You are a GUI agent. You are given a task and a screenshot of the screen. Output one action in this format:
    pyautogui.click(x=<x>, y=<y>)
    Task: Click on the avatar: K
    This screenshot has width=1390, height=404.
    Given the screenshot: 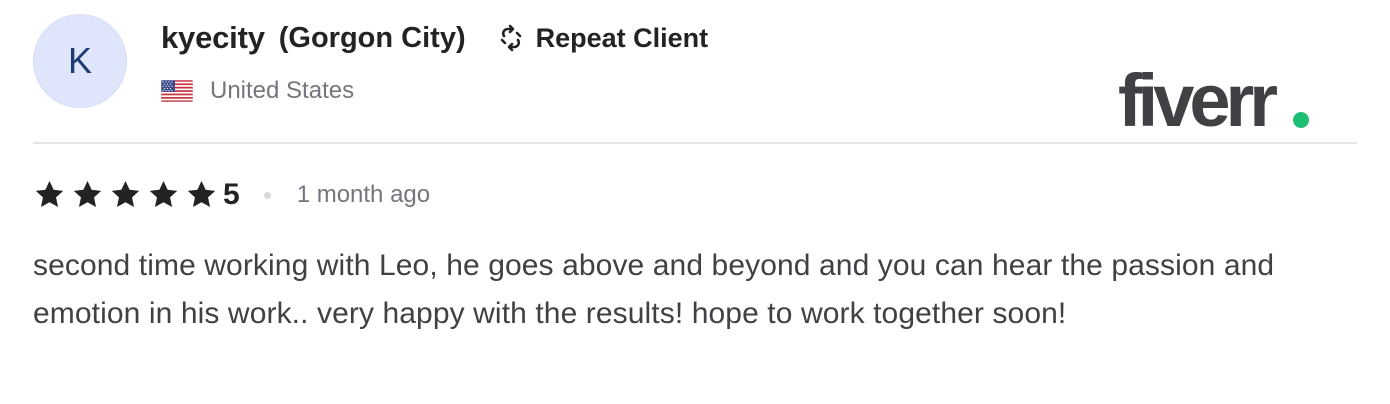 What is the action you would take?
    pyautogui.click(x=80, y=61)
    